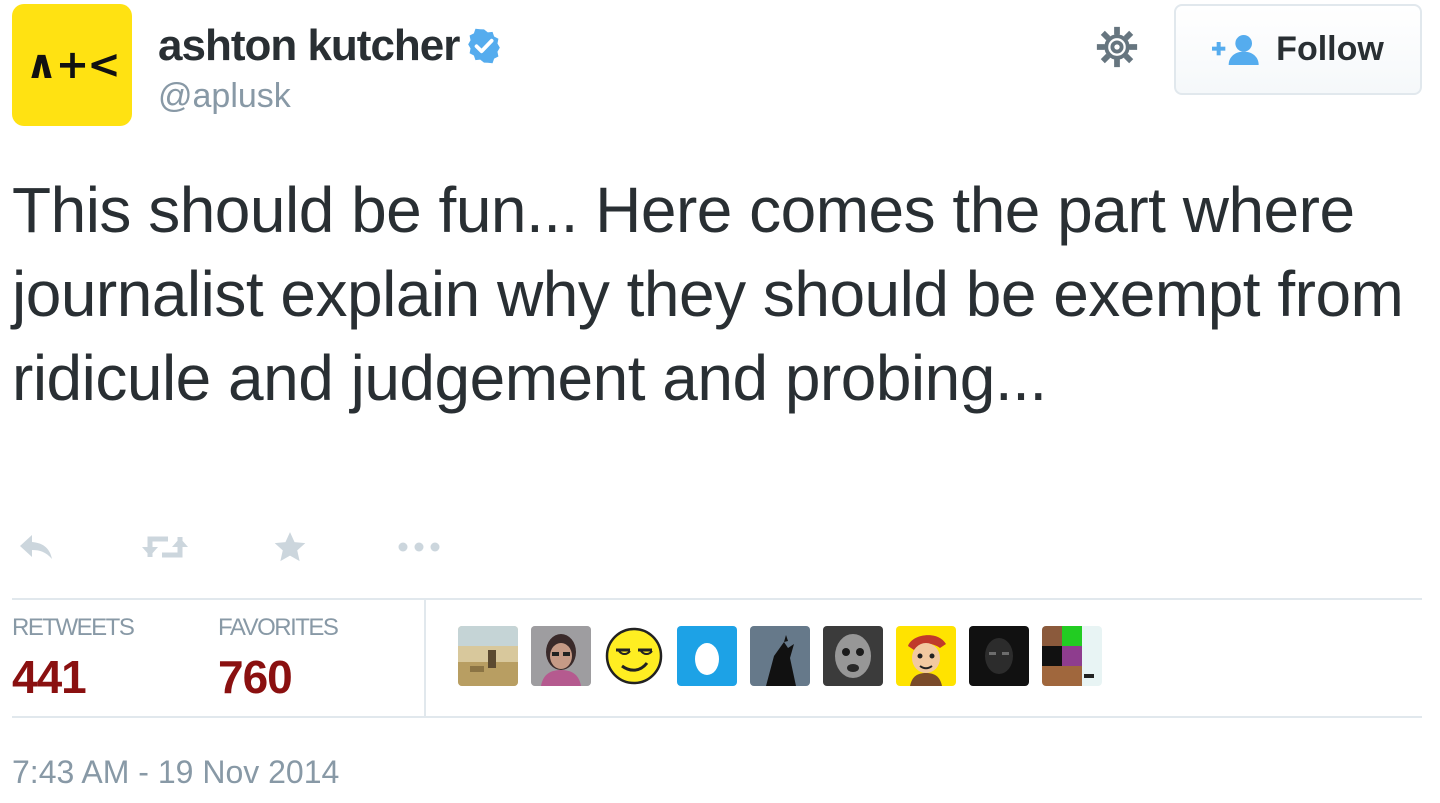 This screenshot has width=1440, height=803. I want to click on favorite-icon, so click(290, 547).